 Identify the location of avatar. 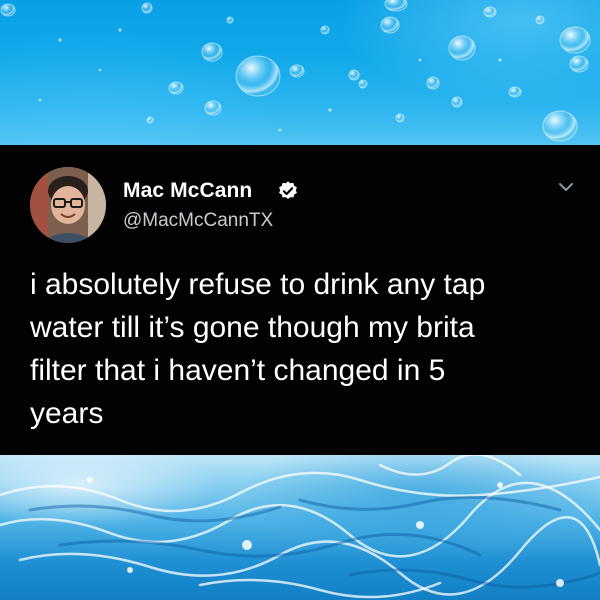
(68, 205).